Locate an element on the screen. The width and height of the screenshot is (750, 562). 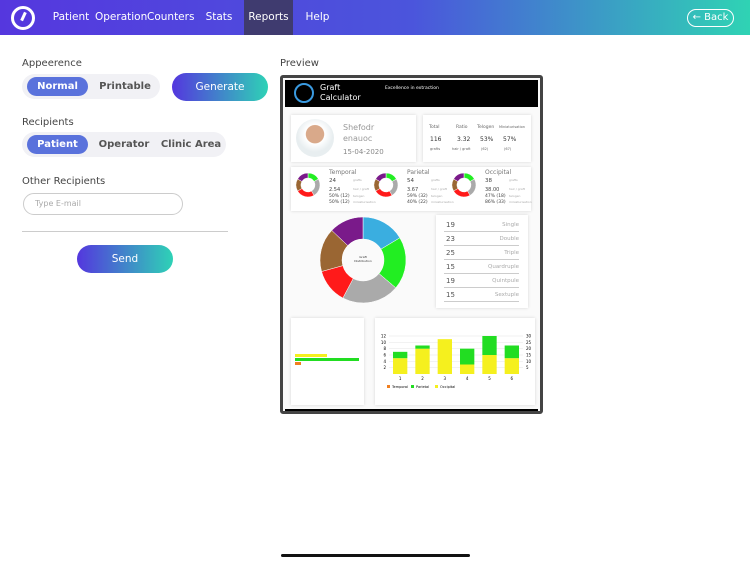
graft-type-label: Quintpule is located at coordinates (505, 281).